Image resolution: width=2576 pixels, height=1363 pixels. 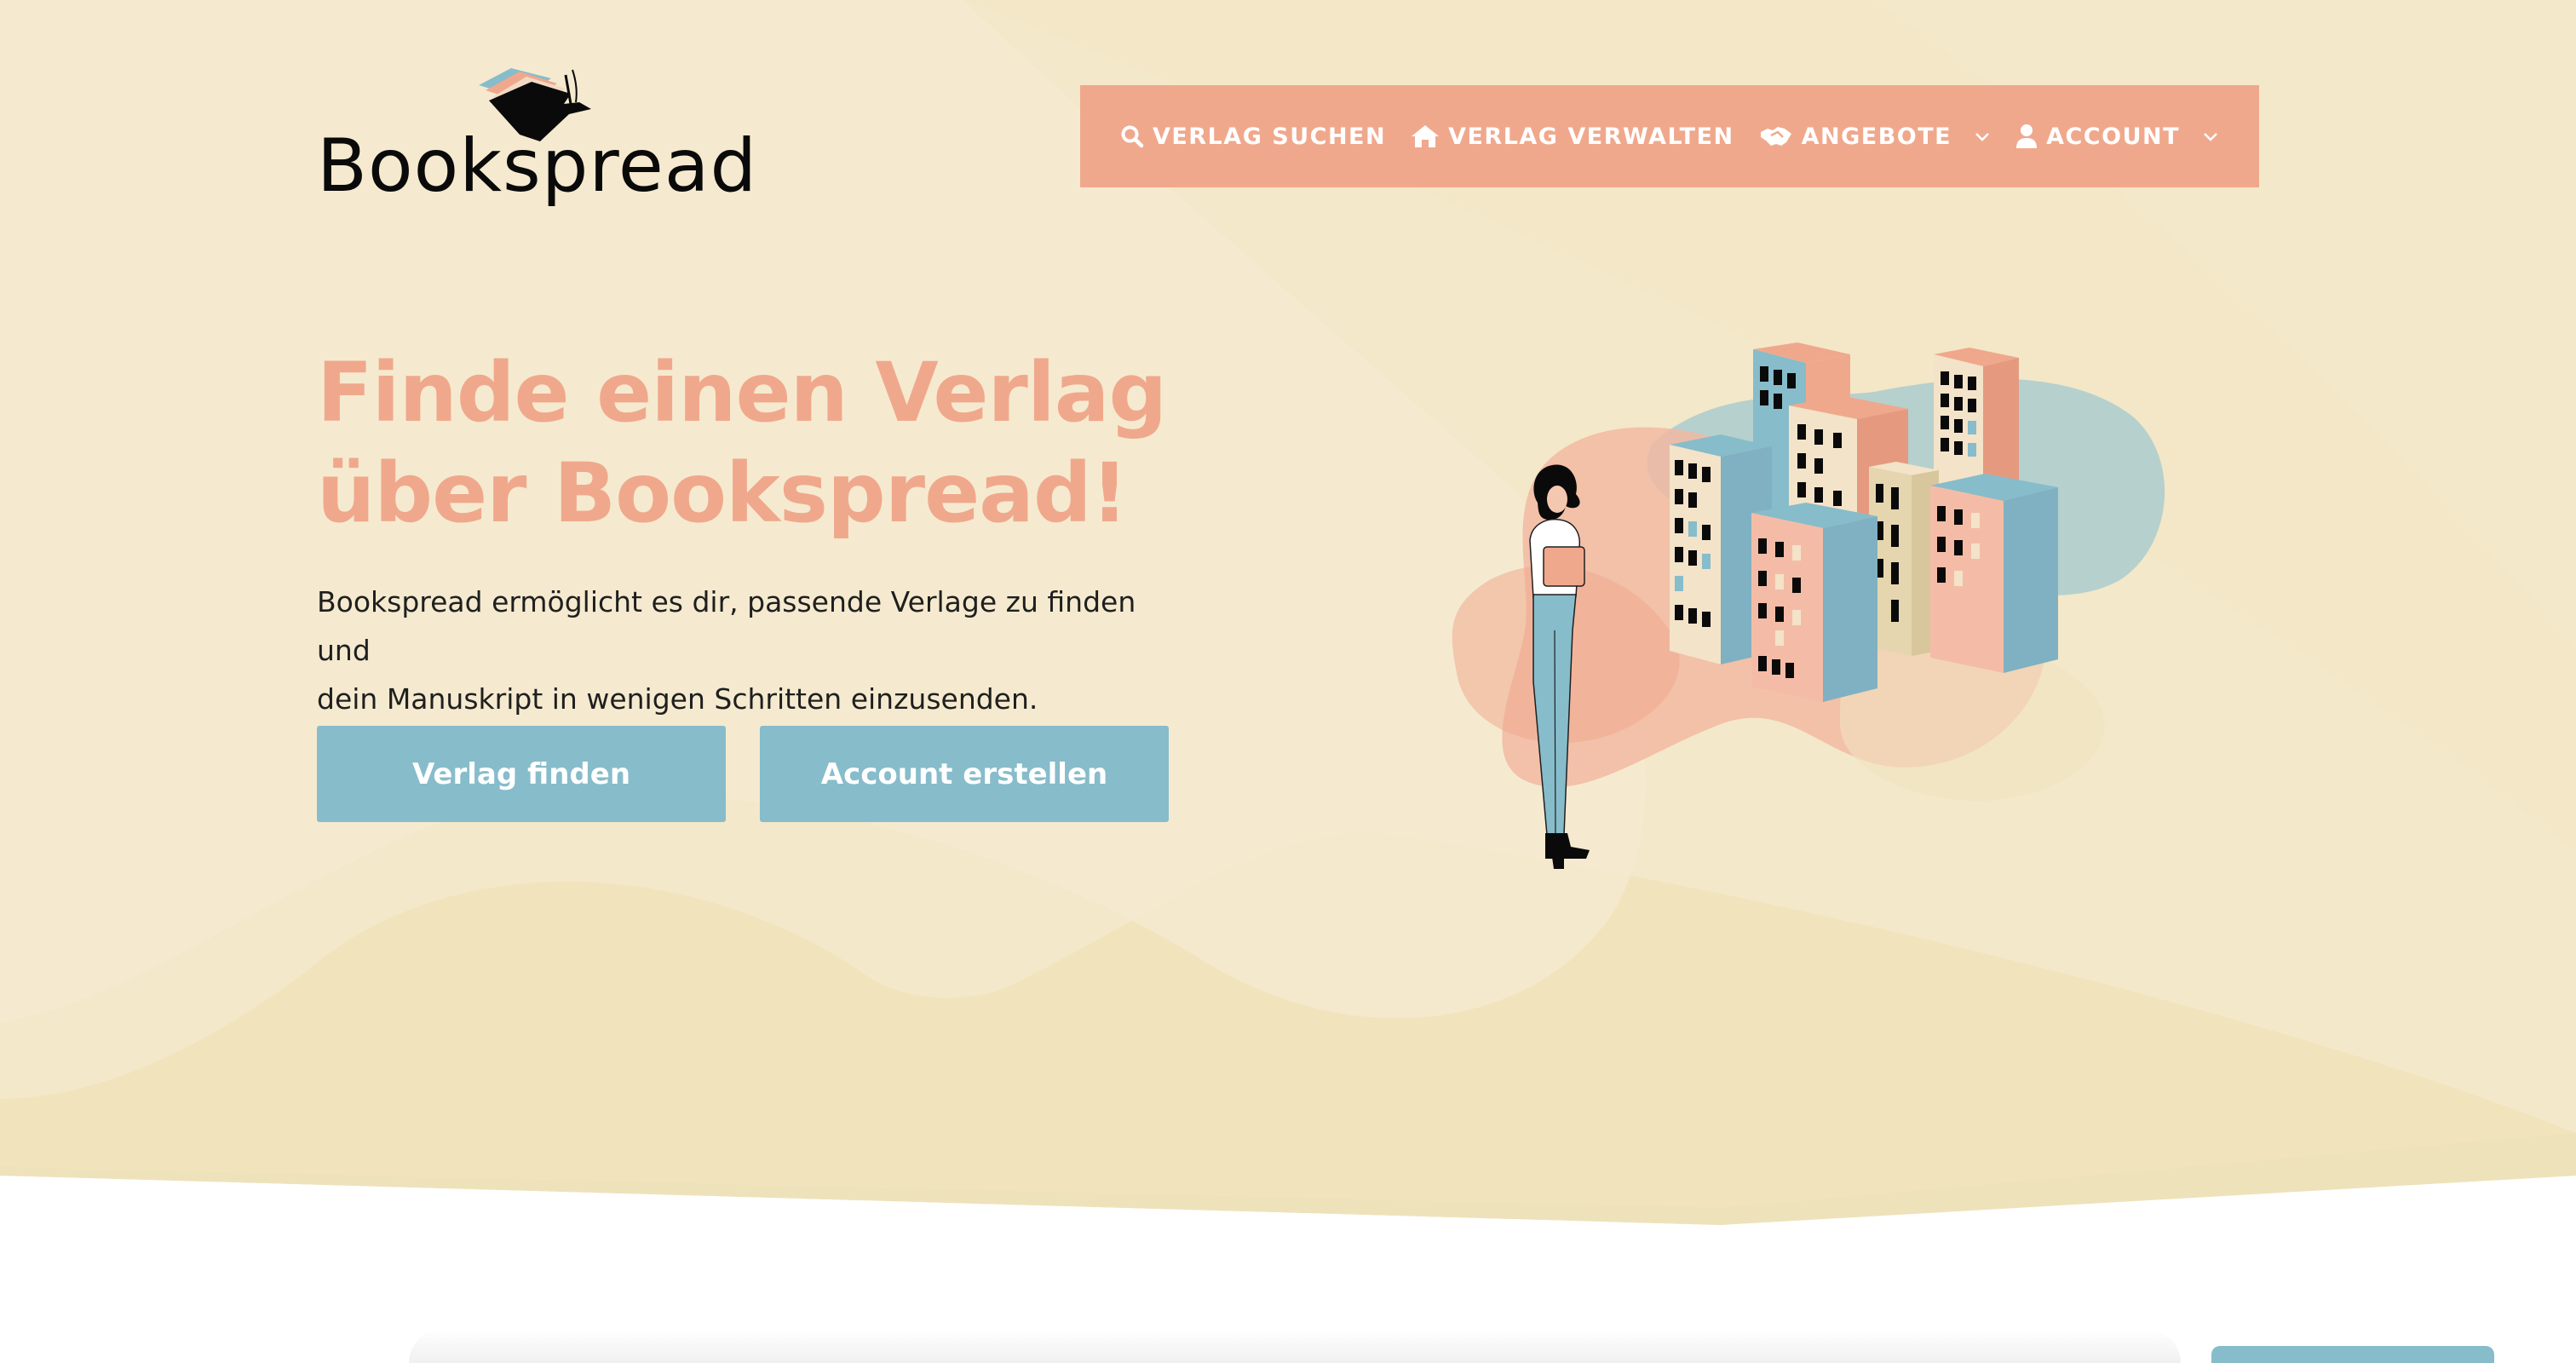 I want to click on nav-item-account: ACCOUNT, so click(x=2117, y=137).